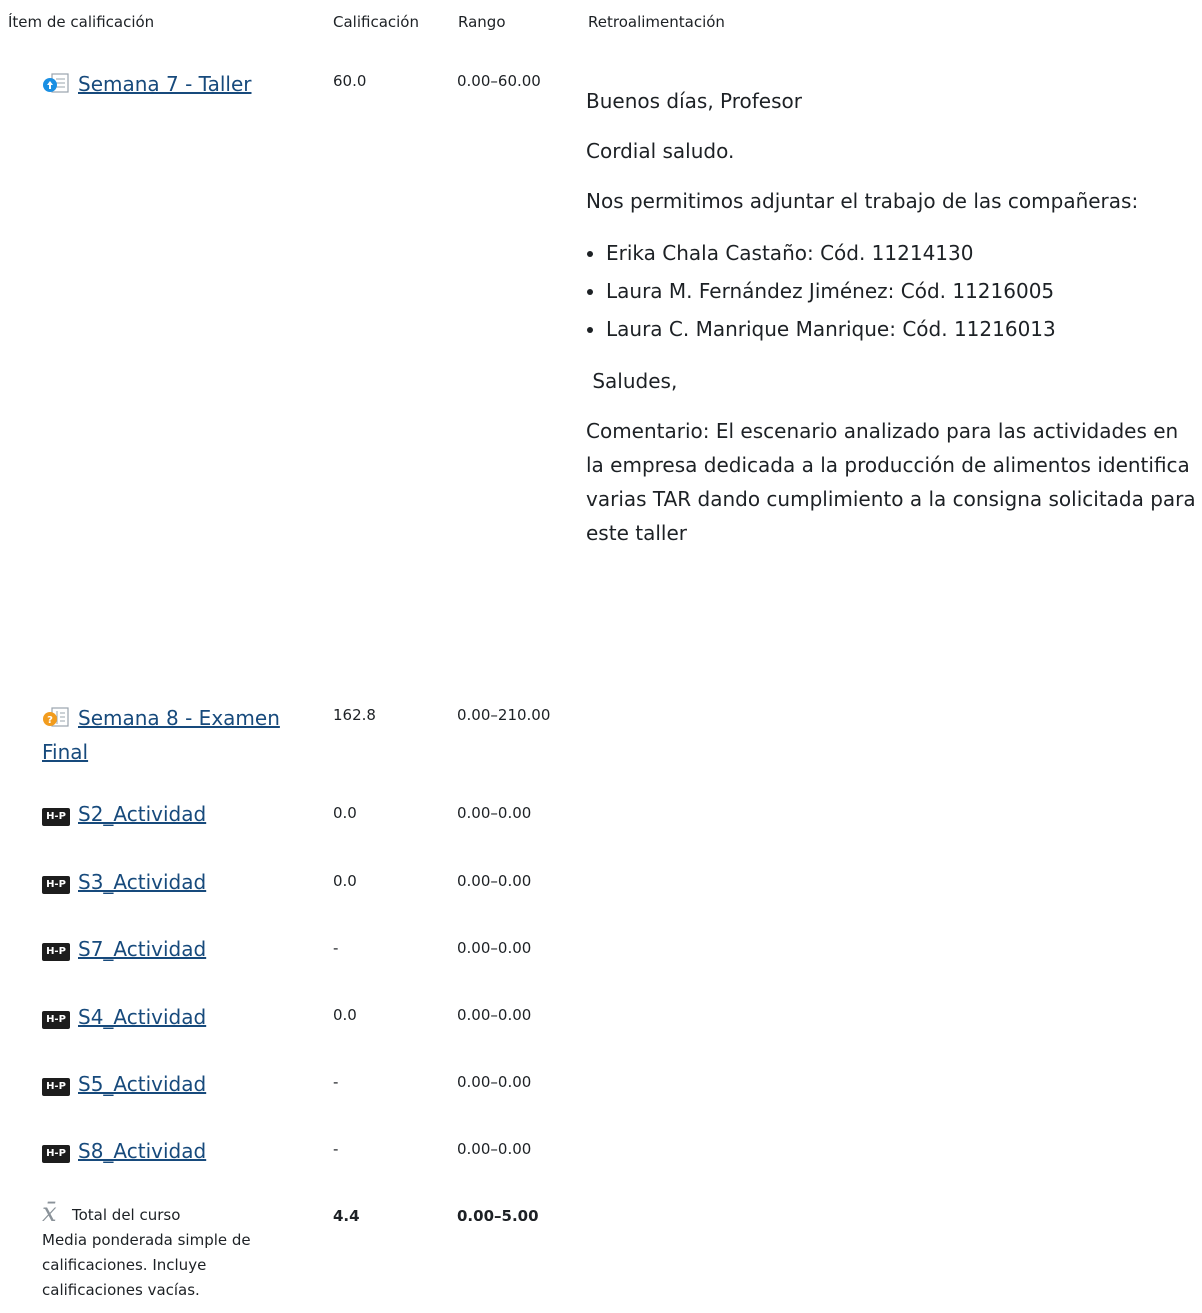 The width and height of the screenshot is (1202, 1313). What do you see at coordinates (346, 1216) in the screenshot?
I see `total-grade: 4.4` at bounding box center [346, 1216].